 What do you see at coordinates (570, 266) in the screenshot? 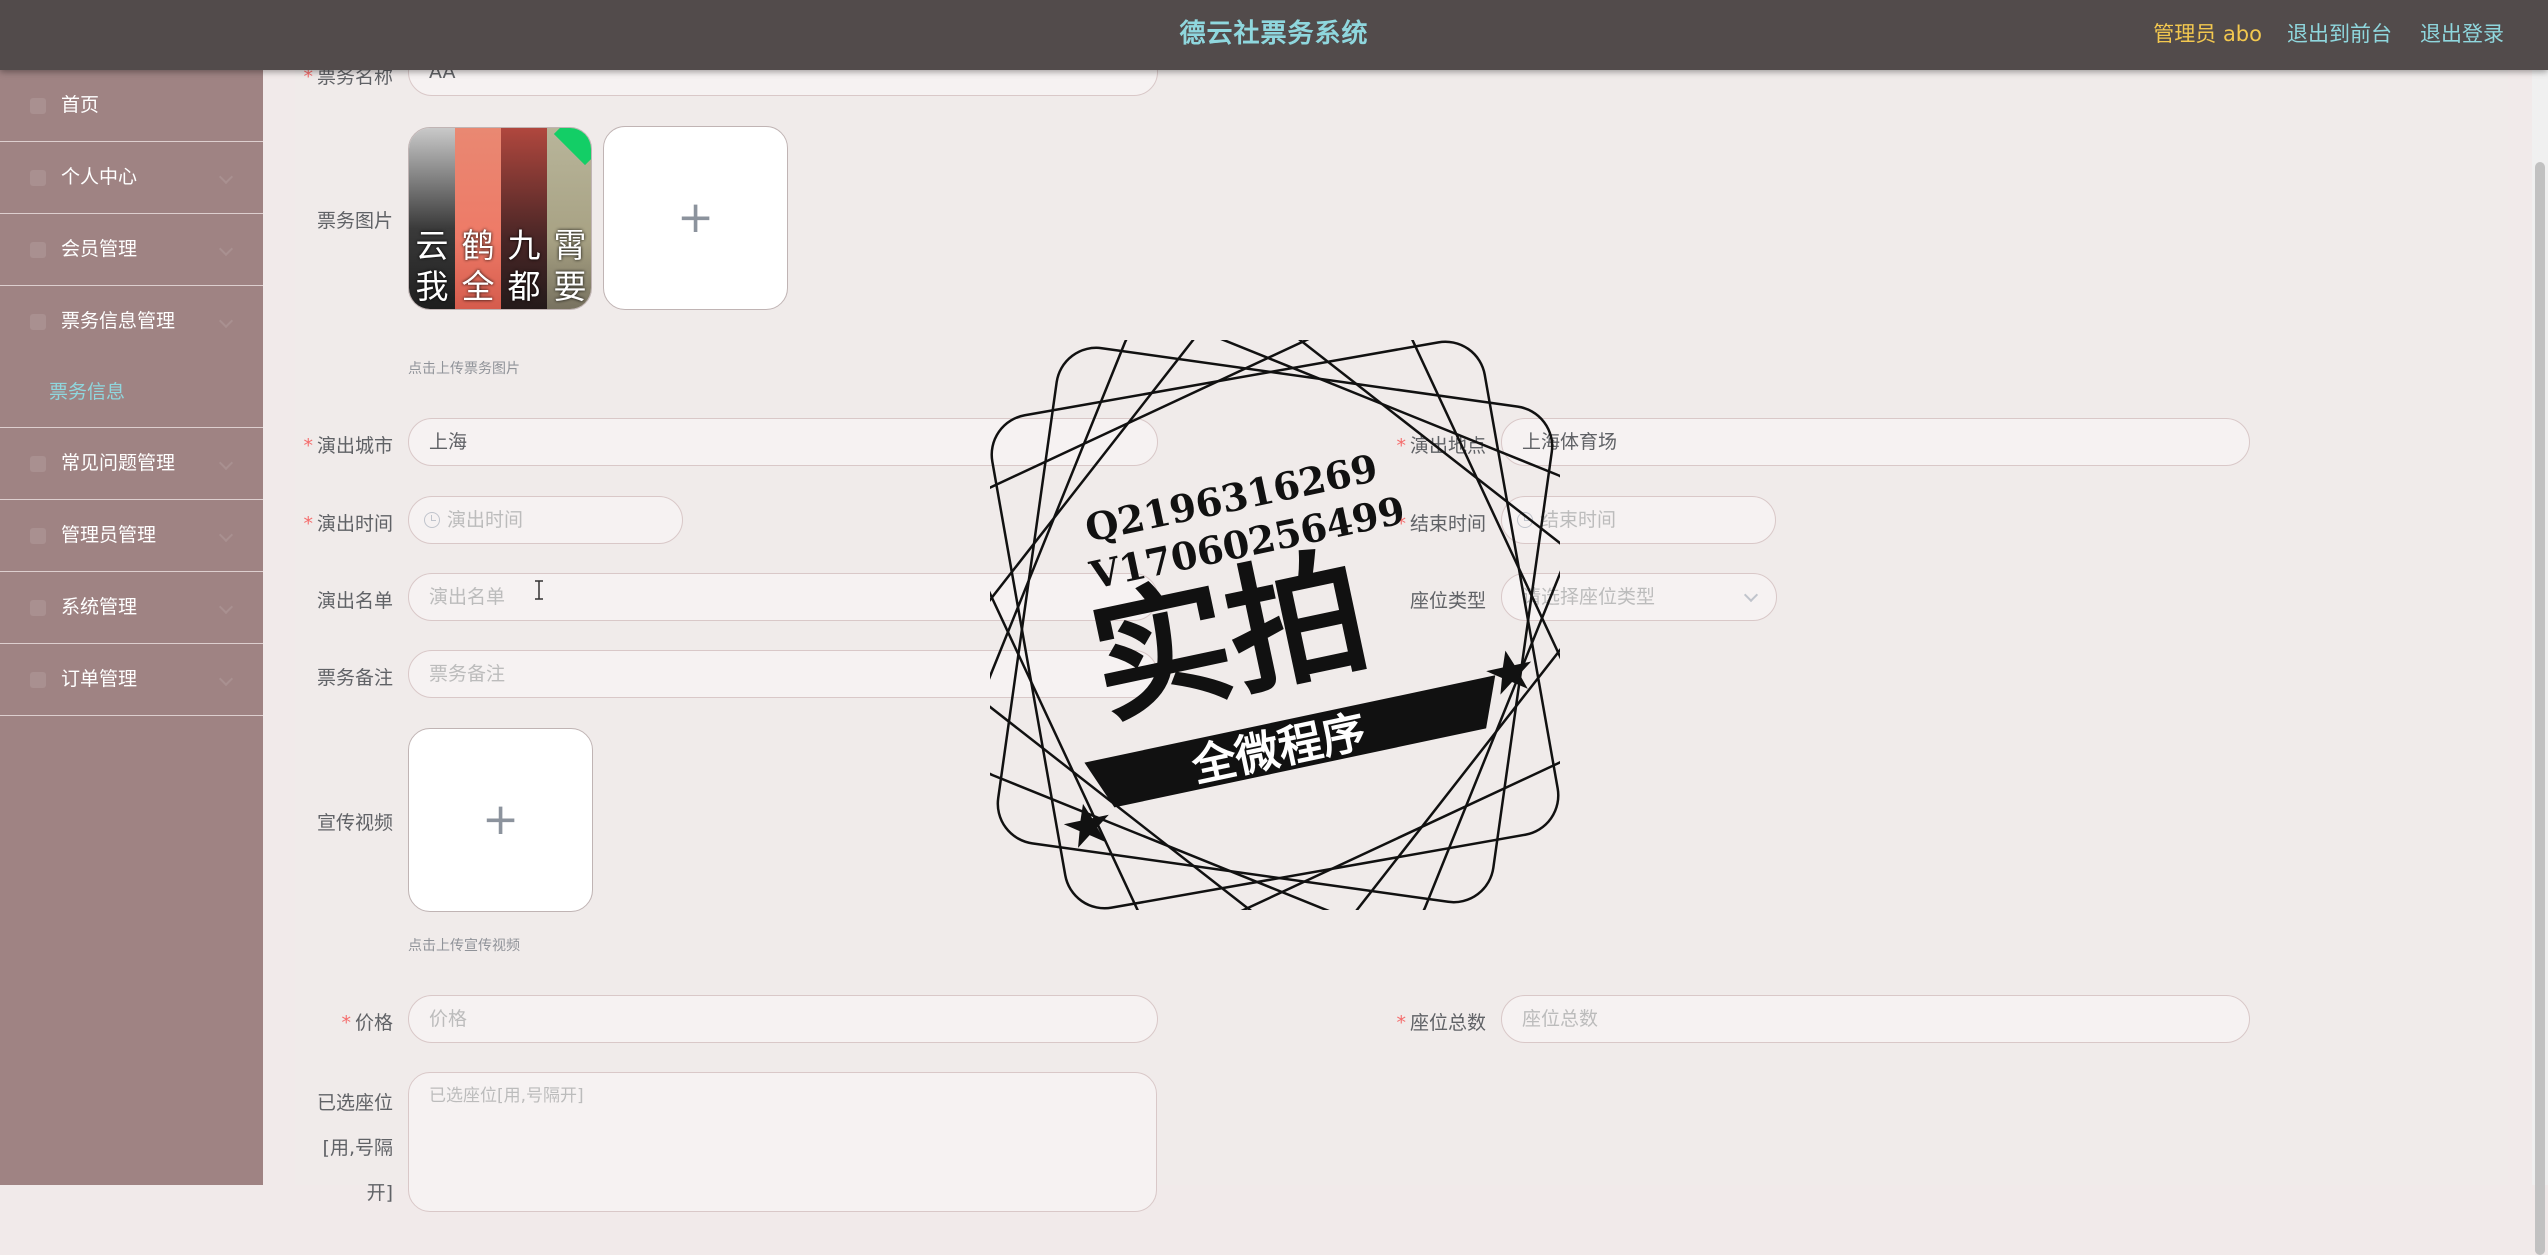
I see `thumb-text: 霄要` at bounding box center [570, 266].